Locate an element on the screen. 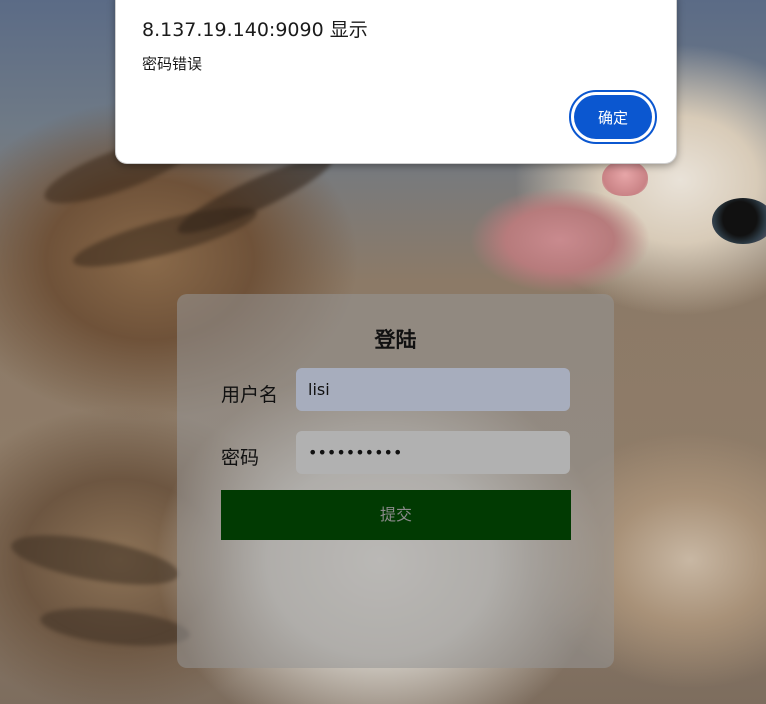  ok-button: 确定 is located at coordinates (613, 117).